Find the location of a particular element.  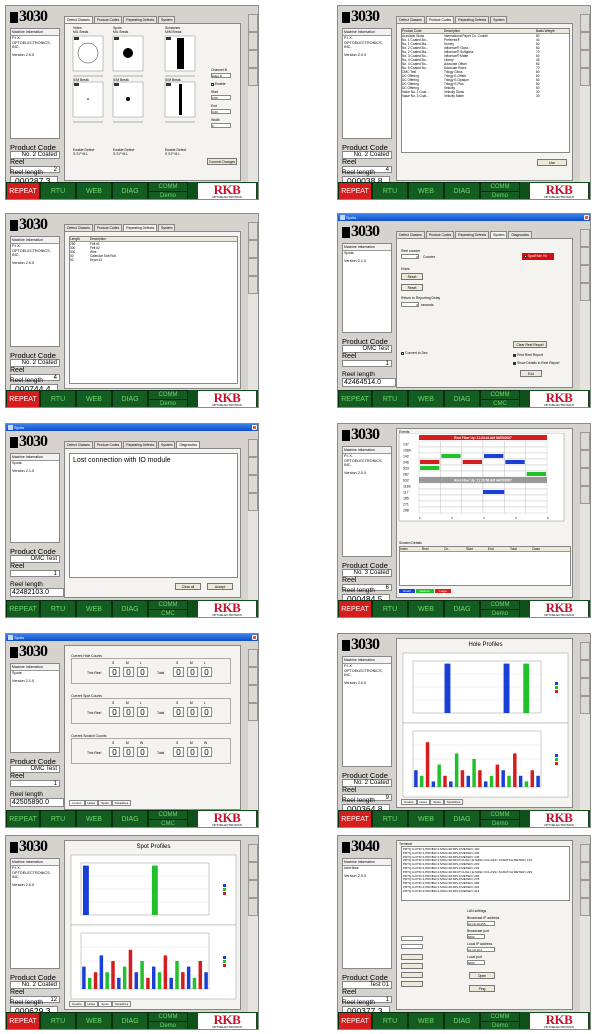

end-field: 0.00 is located at coordinates (221, 111).